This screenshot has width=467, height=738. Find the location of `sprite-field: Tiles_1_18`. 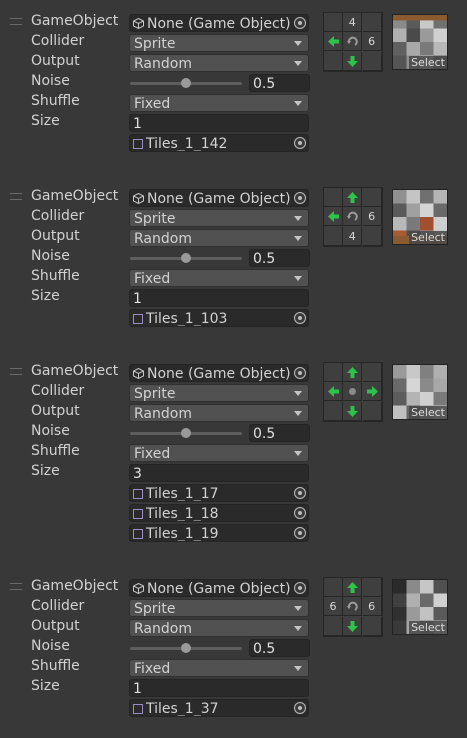

sprite-field: Tiles_1_18 is located at coordinates (219, 513).